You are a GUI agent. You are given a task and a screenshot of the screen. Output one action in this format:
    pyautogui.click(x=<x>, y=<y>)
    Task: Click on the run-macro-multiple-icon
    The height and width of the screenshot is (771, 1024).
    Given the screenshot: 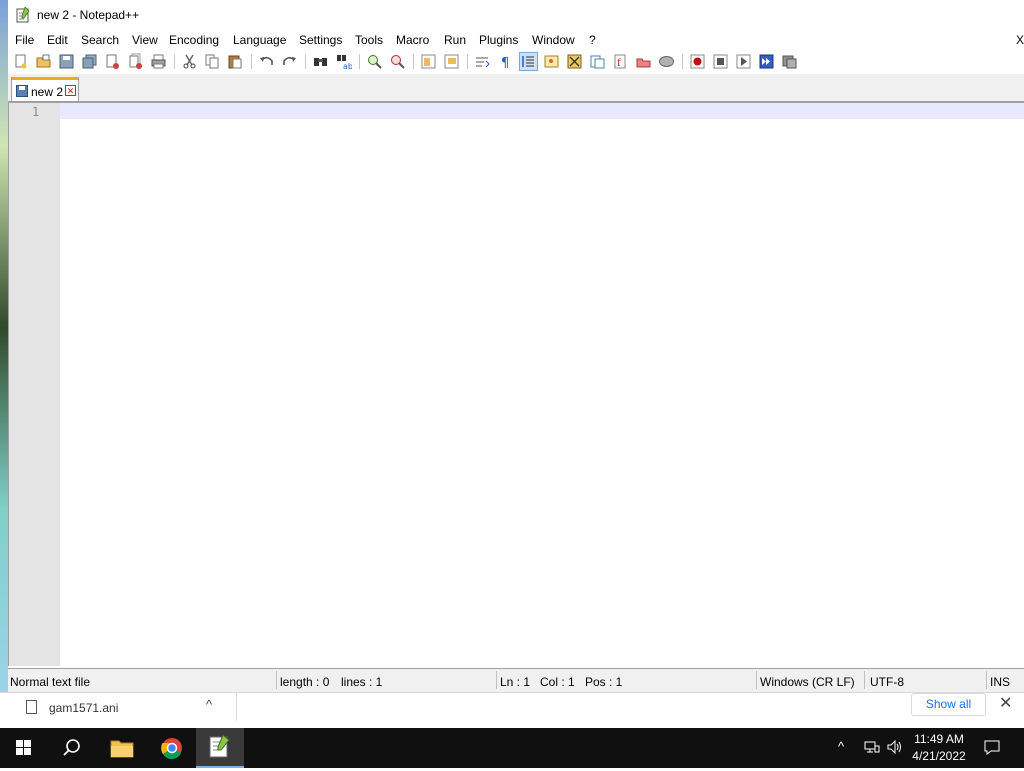 What is the action you would take?
    pyautogui.click(x=766, y=61)
    